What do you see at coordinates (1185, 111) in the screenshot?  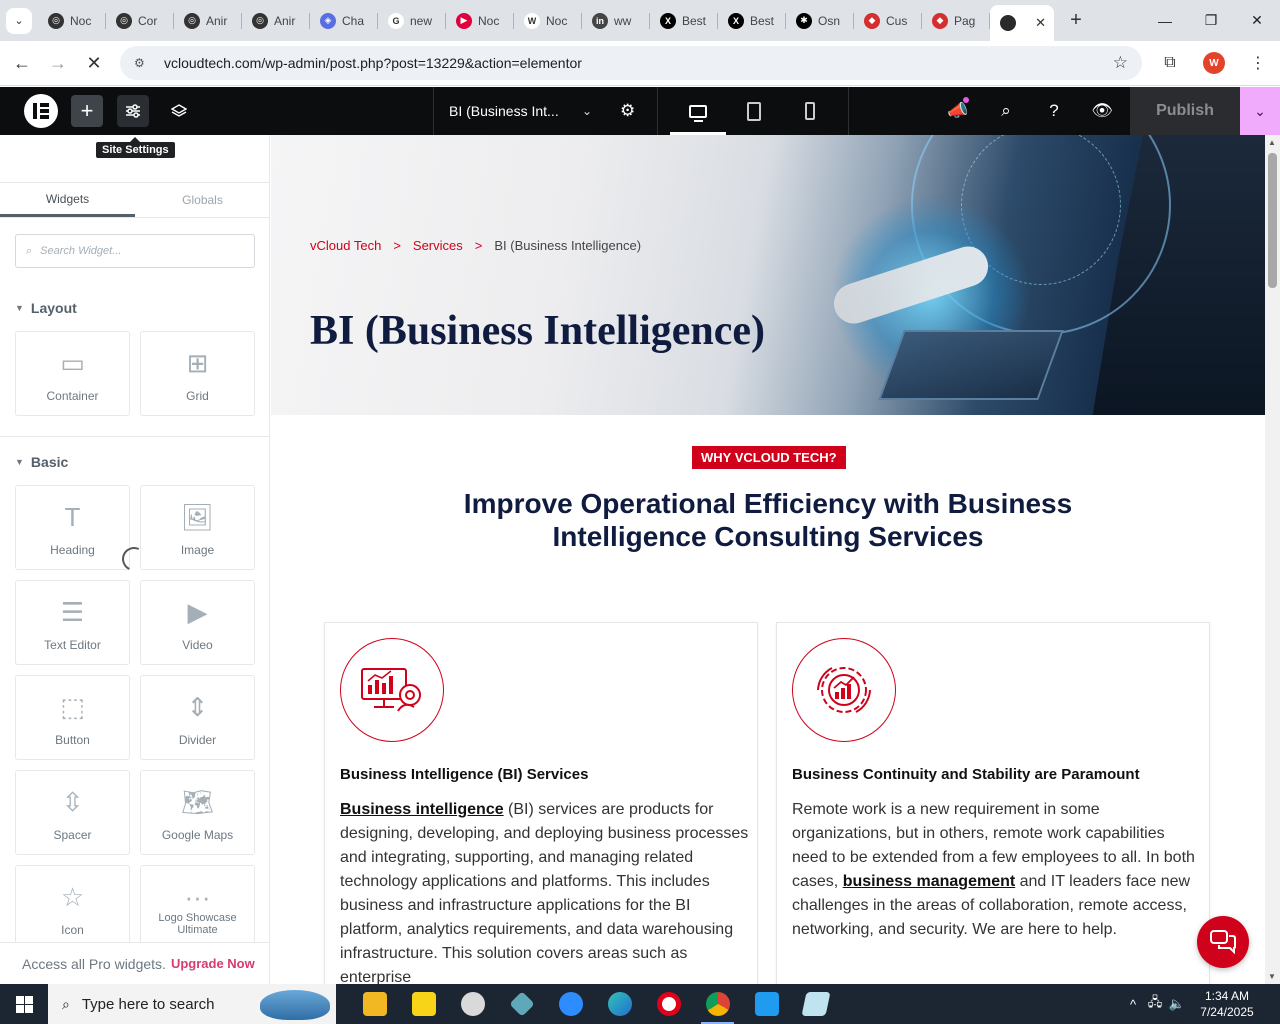 I see `publish-button: Publish` at bounding box center [1185, 111].